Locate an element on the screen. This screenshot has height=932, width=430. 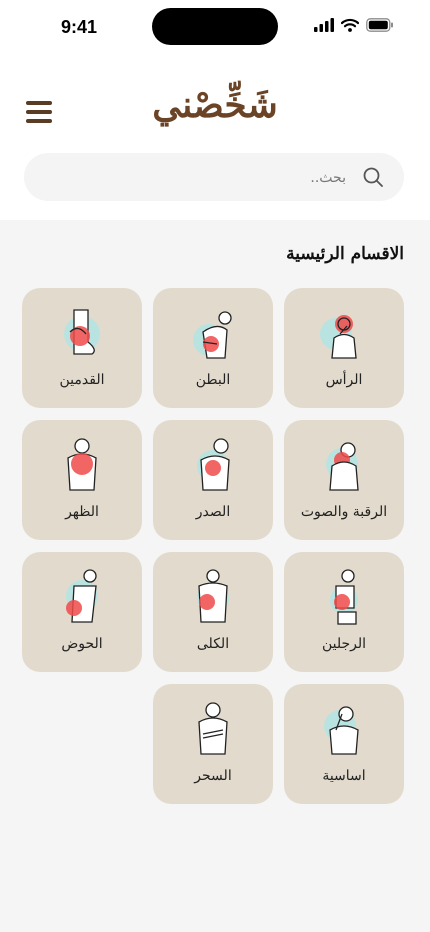
status-icons is located at coordinates (354, 25).